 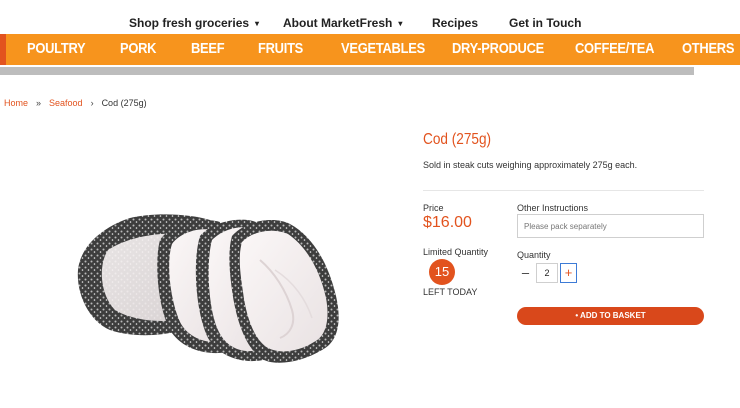 What do you see at coordinates (56, 48) in the screenshot?
I see `category-poultry: POULTRY` at bounding box center [56, 48].